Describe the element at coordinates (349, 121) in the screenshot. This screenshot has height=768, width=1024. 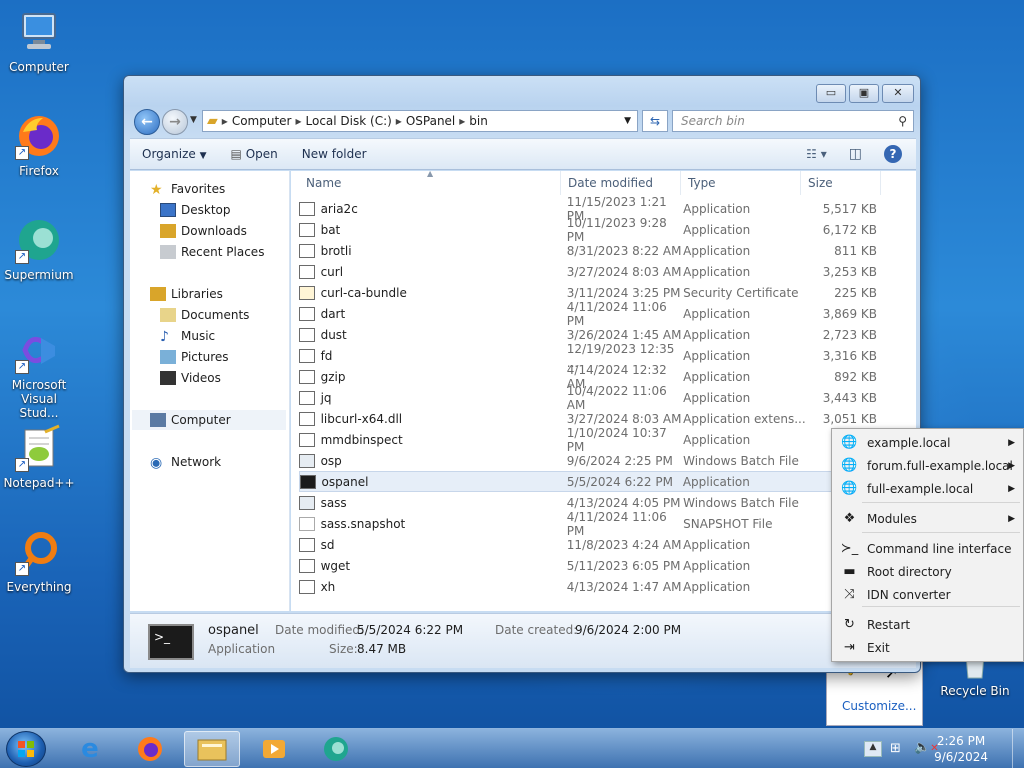
I see `breadcrumb-local-disk: Local Disk (C:)` at that location.